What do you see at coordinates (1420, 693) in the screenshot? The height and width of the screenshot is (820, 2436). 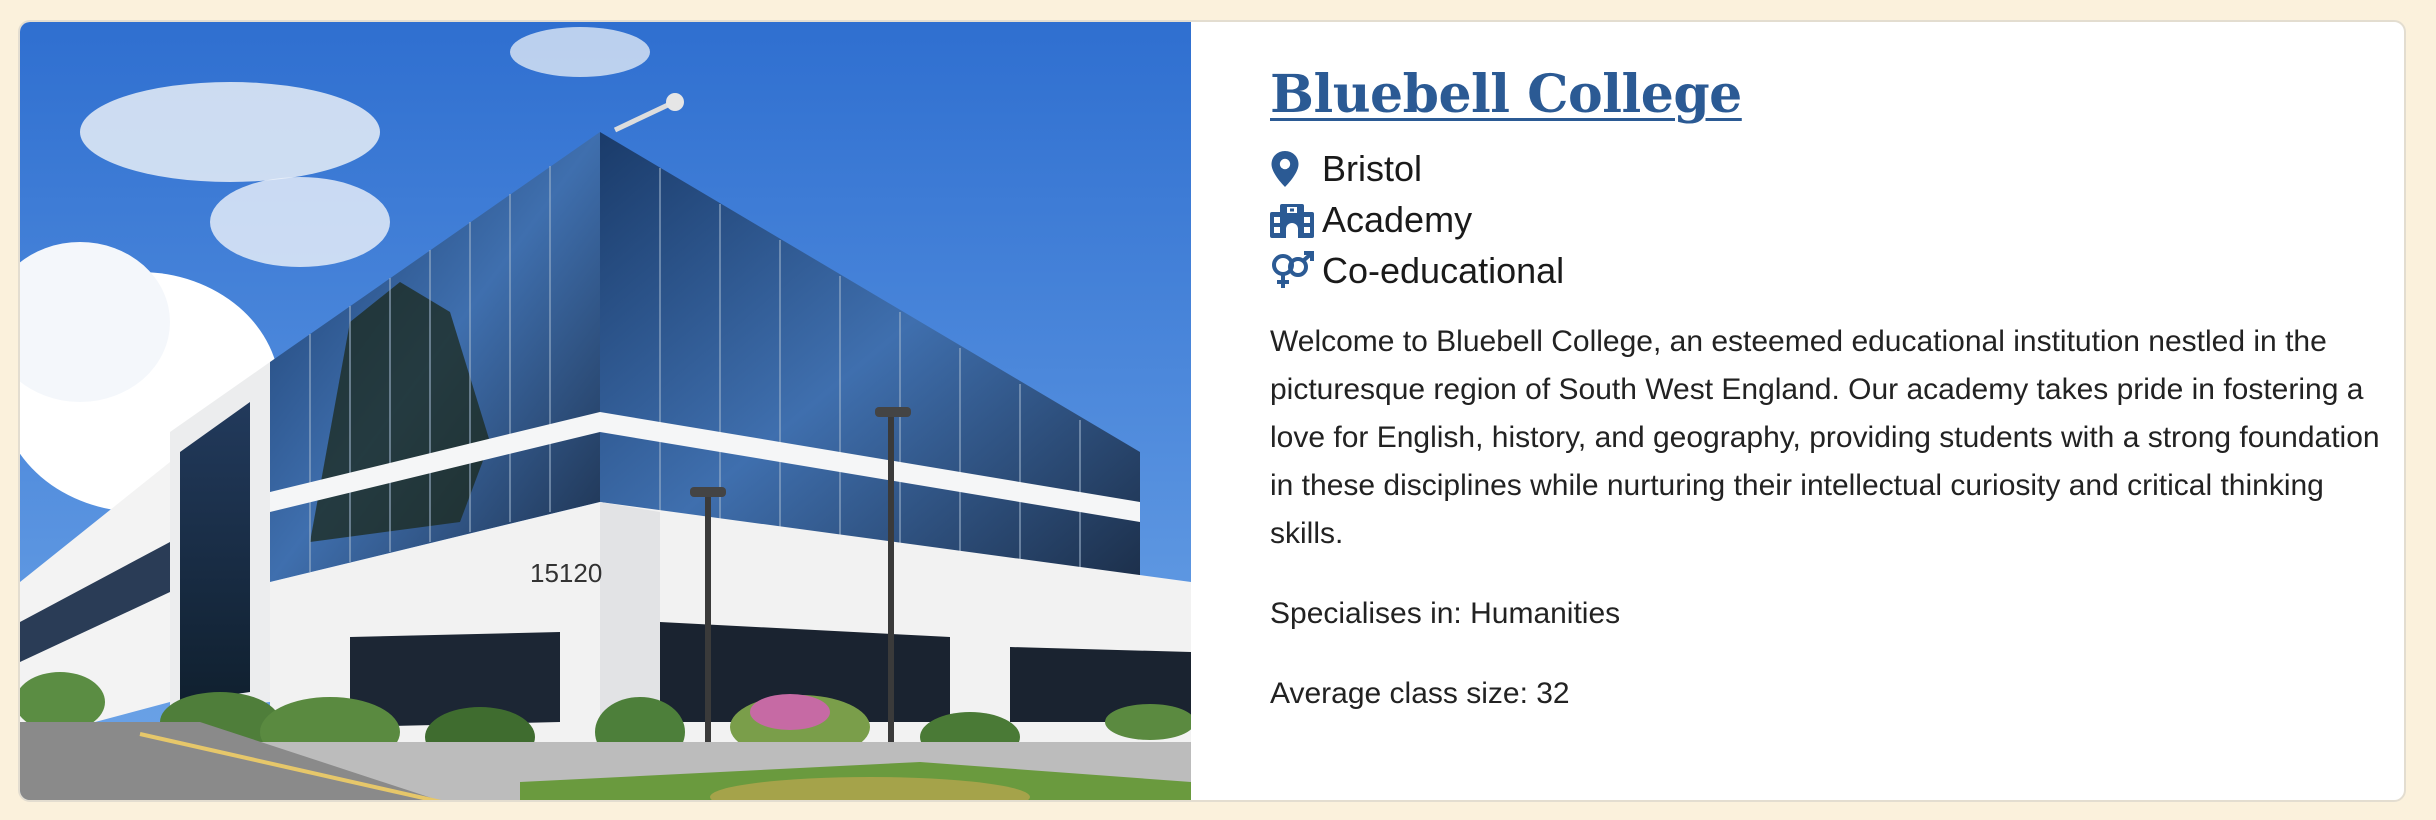 I see `class-size-text: Average class size: 32` at bounding box center [1420, 693].